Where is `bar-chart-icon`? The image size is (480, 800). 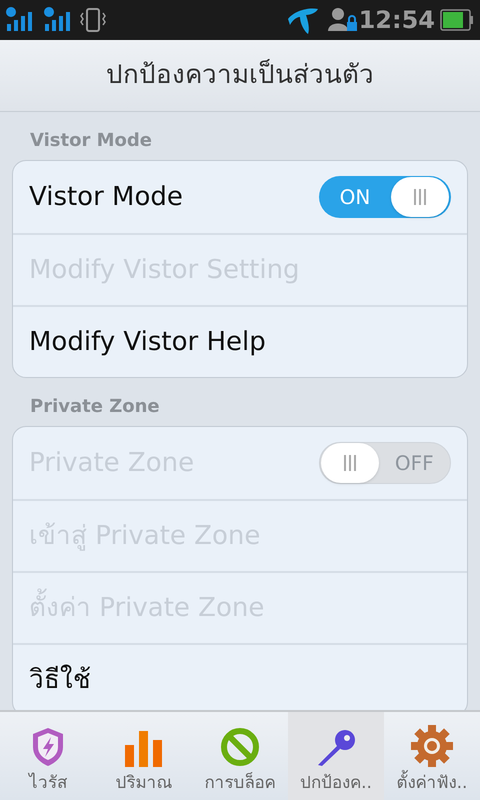
bar-chart-icon is located at coordinates (144, 748).